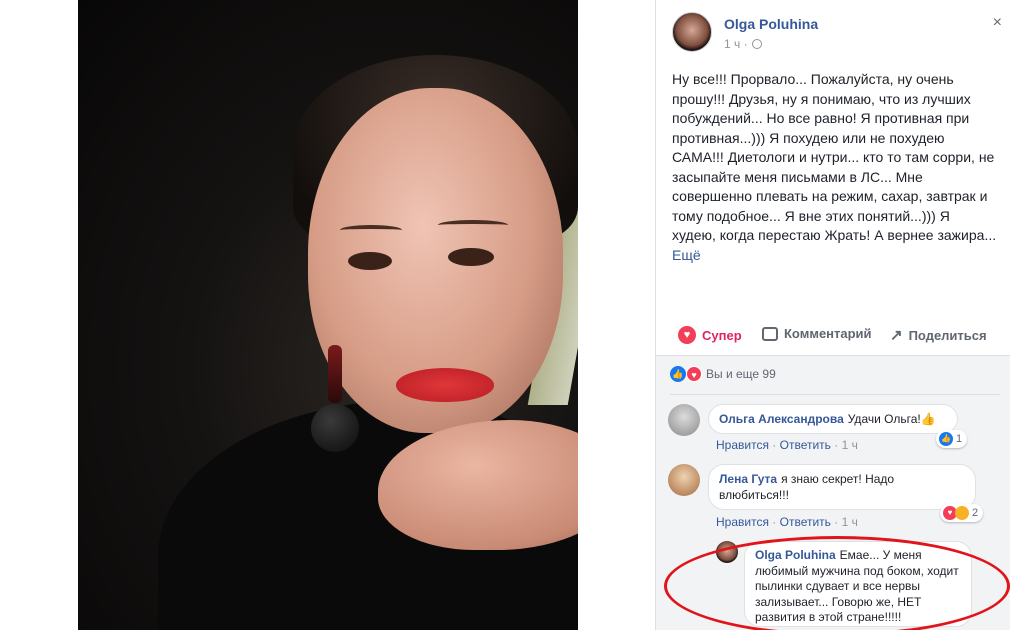  I want to click on love-button: ♥ Супер, so click(710, 335).